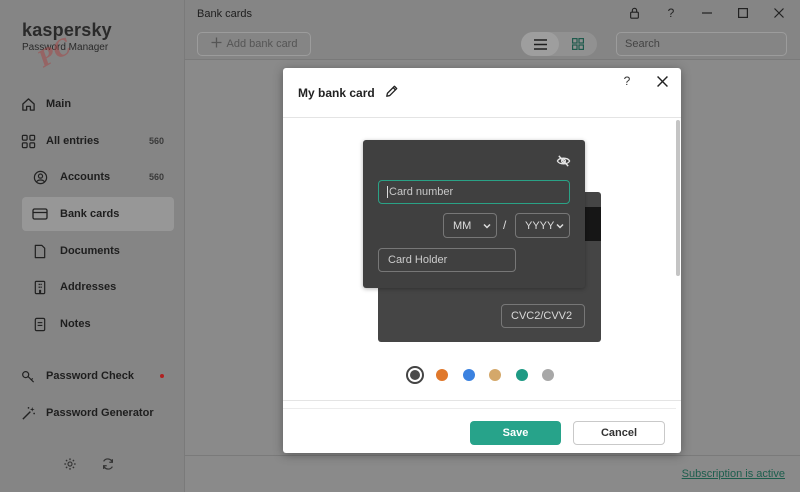 The height and width of the screenshot is (492, 800). I want to click on eye-off-icon, so click(564, 162).